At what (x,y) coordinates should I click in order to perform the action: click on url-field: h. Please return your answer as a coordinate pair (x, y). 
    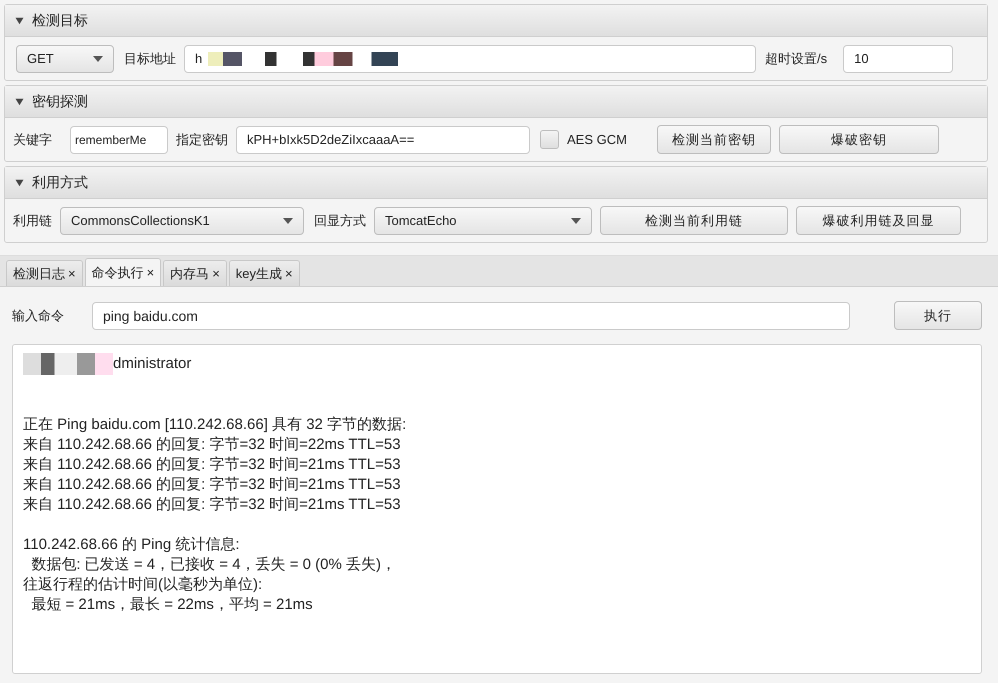
    Looking at the image, I should click on (470, 58).